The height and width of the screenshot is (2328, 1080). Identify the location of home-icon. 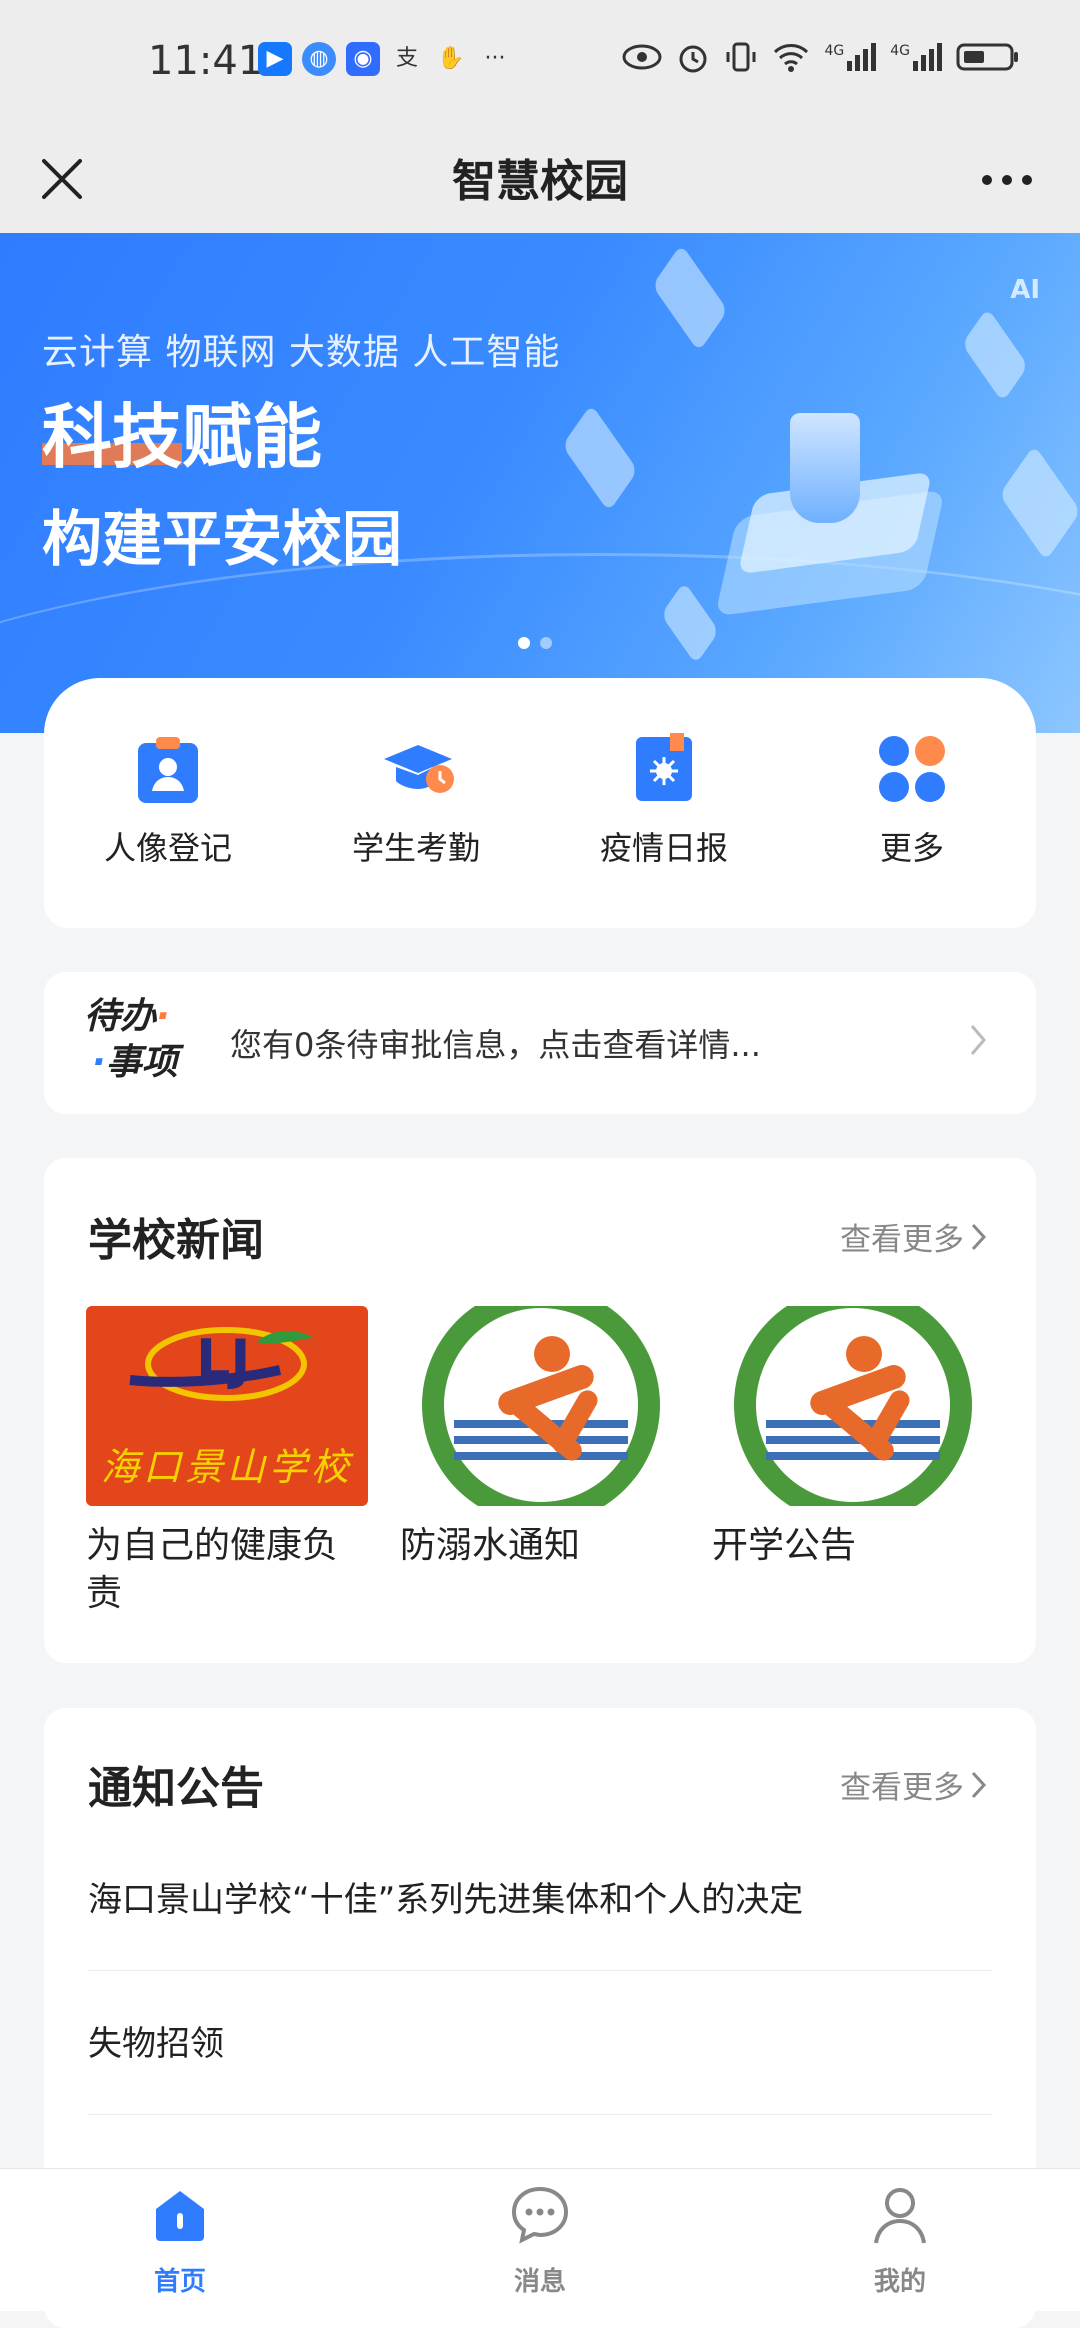
(180, 2216).